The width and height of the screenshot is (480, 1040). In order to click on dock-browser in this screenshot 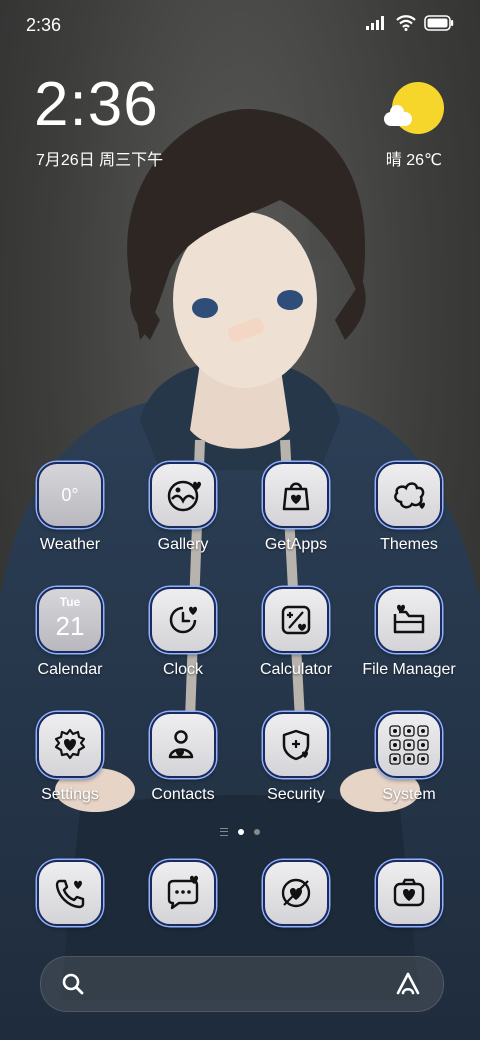, I will do `click(296, 893)`.